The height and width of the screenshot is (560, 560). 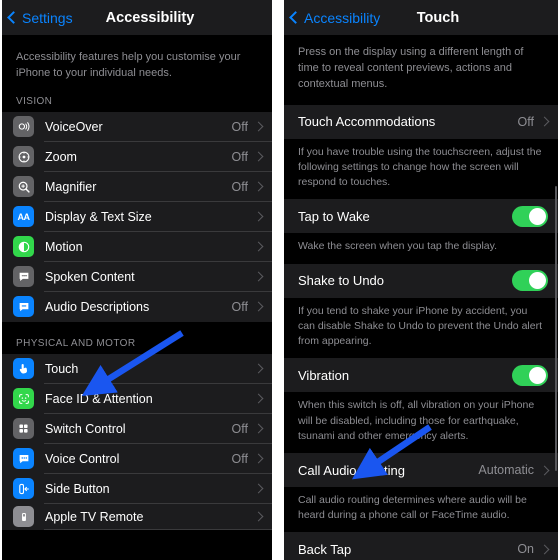 What do you see at coordinates (47, 17) in the screenshot?
I see `left-back-label: Settings` at bounding box center [47, 17].